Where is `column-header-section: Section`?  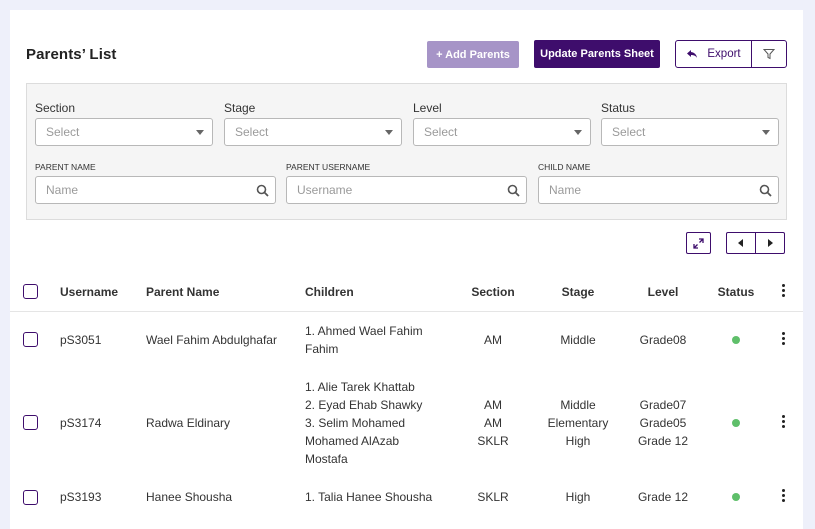
column-header-section: Section is located at coordinates (493, 292).